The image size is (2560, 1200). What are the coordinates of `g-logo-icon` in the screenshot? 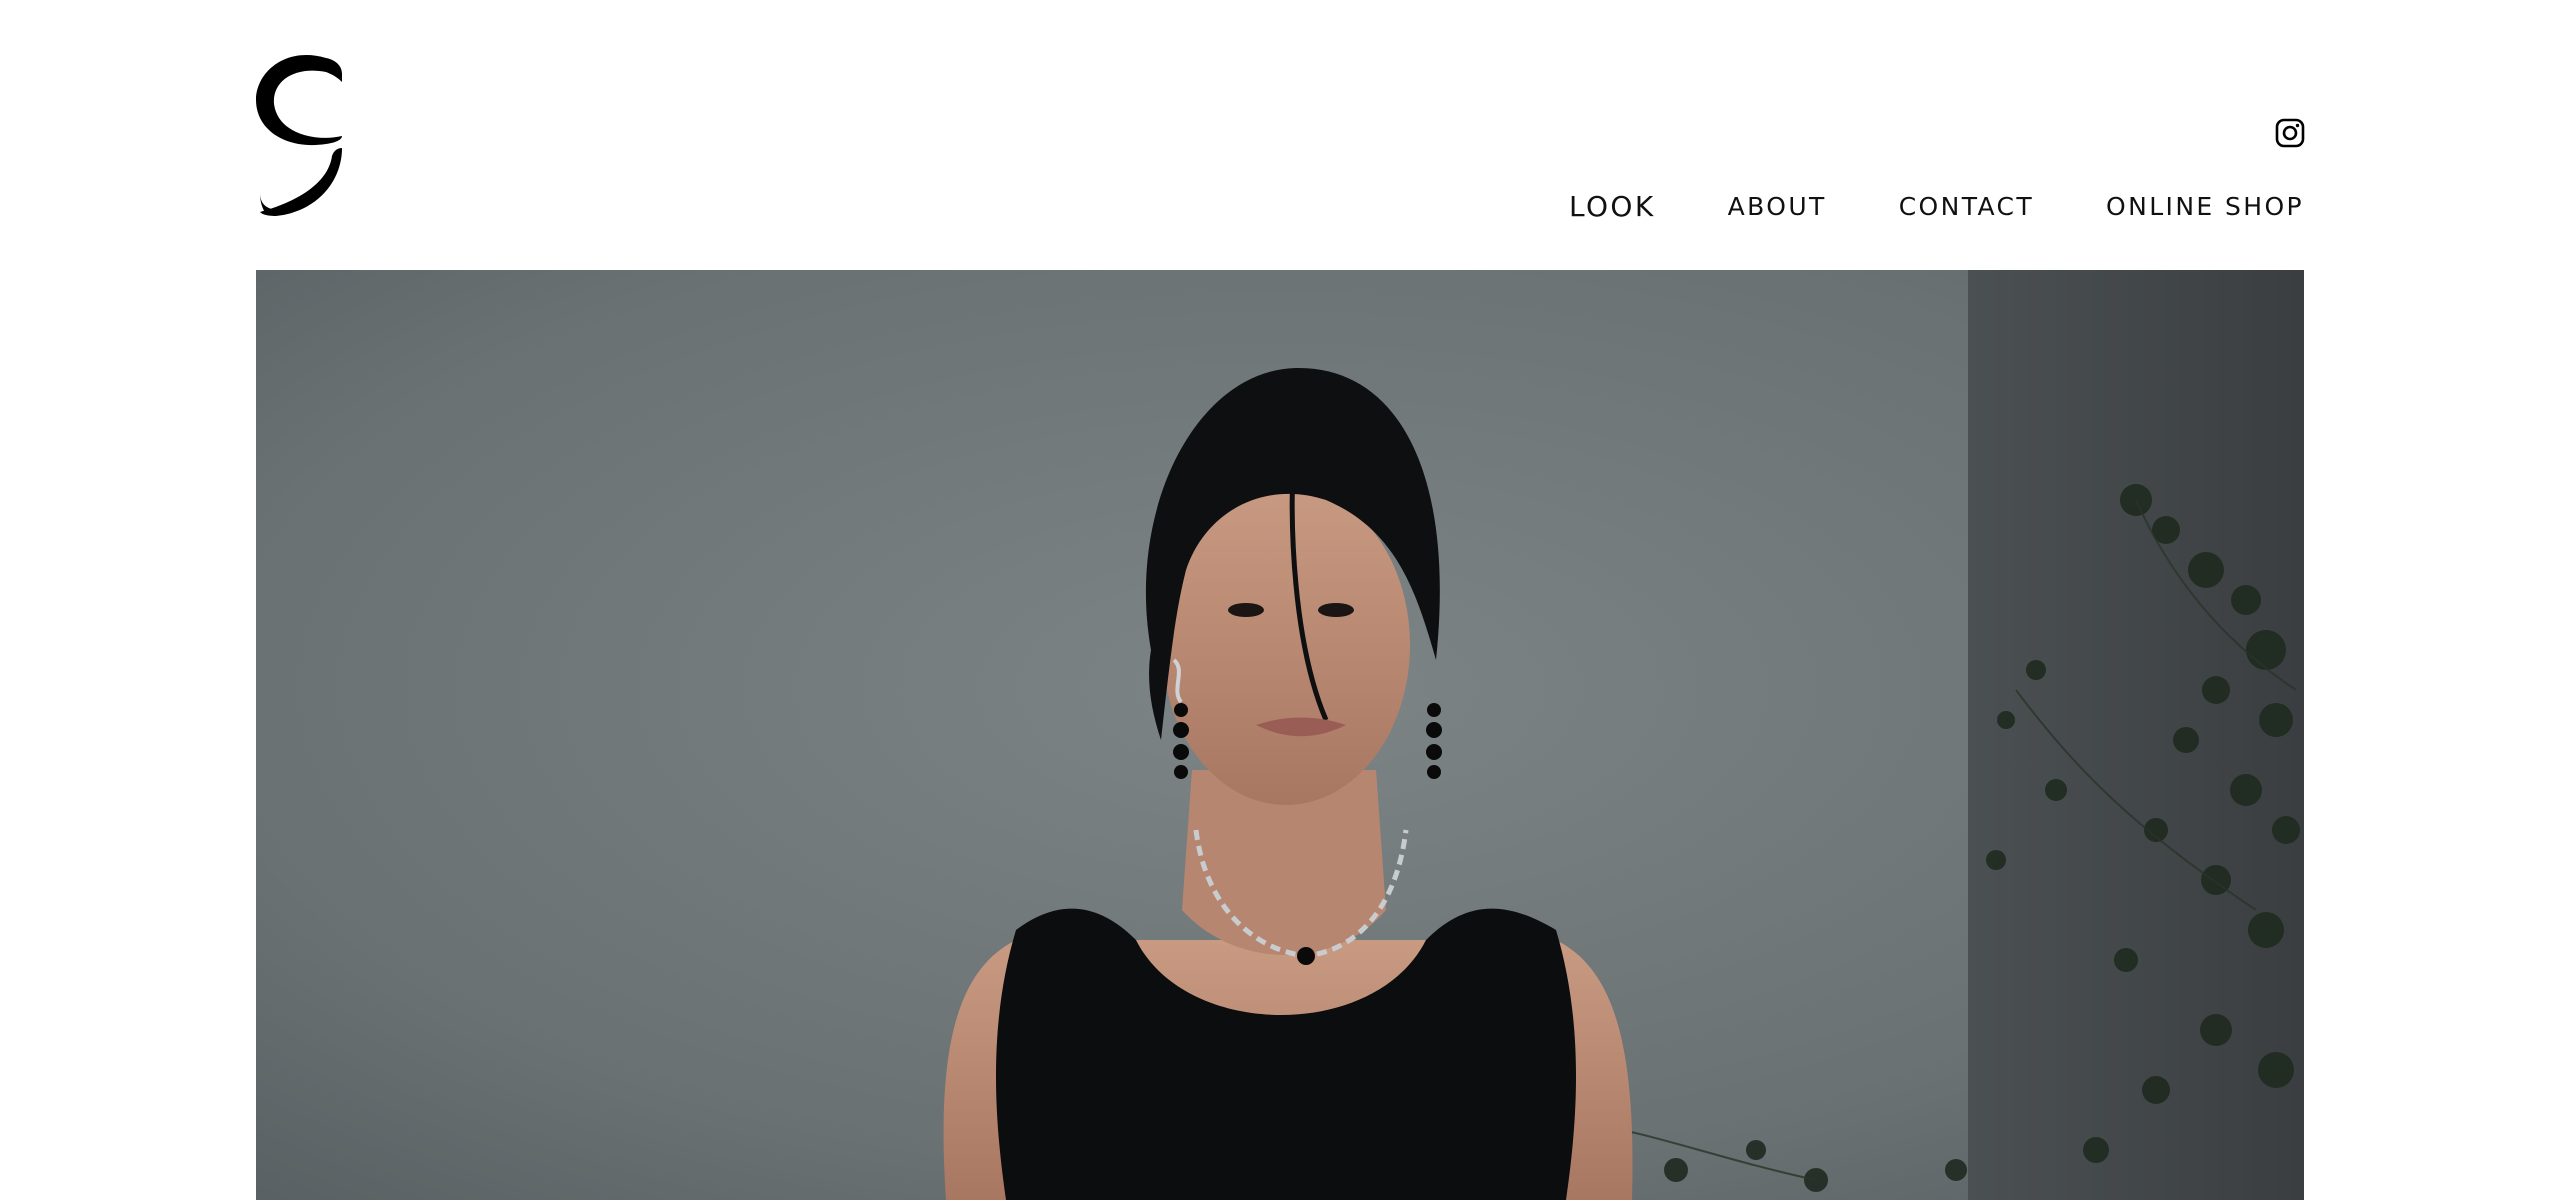 It's located at (299, 135).